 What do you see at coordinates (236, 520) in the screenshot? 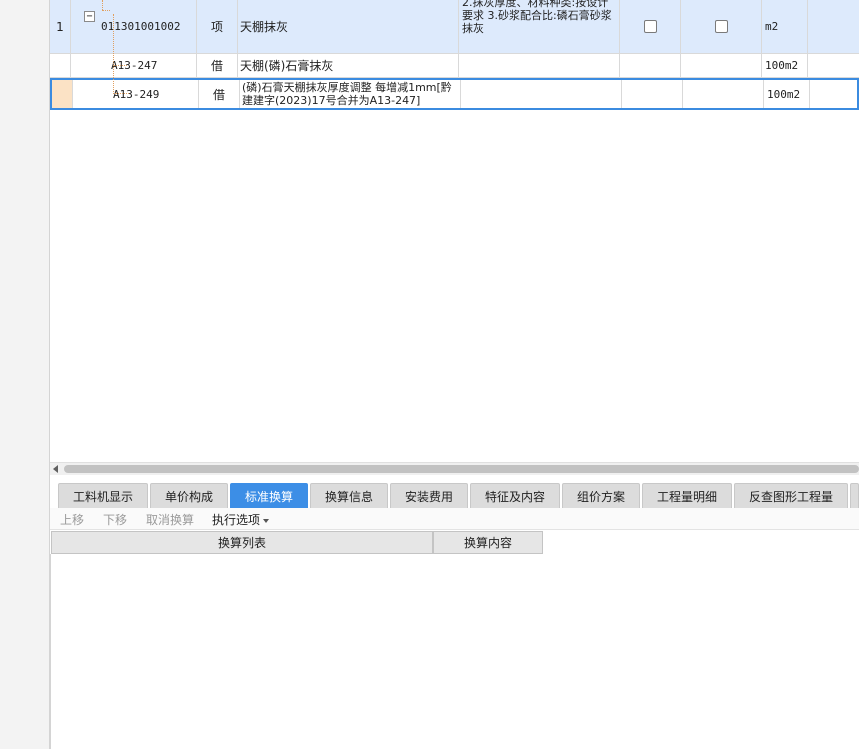
I see `execute-options-label: 执行选项` at bounding box center [236, 520].